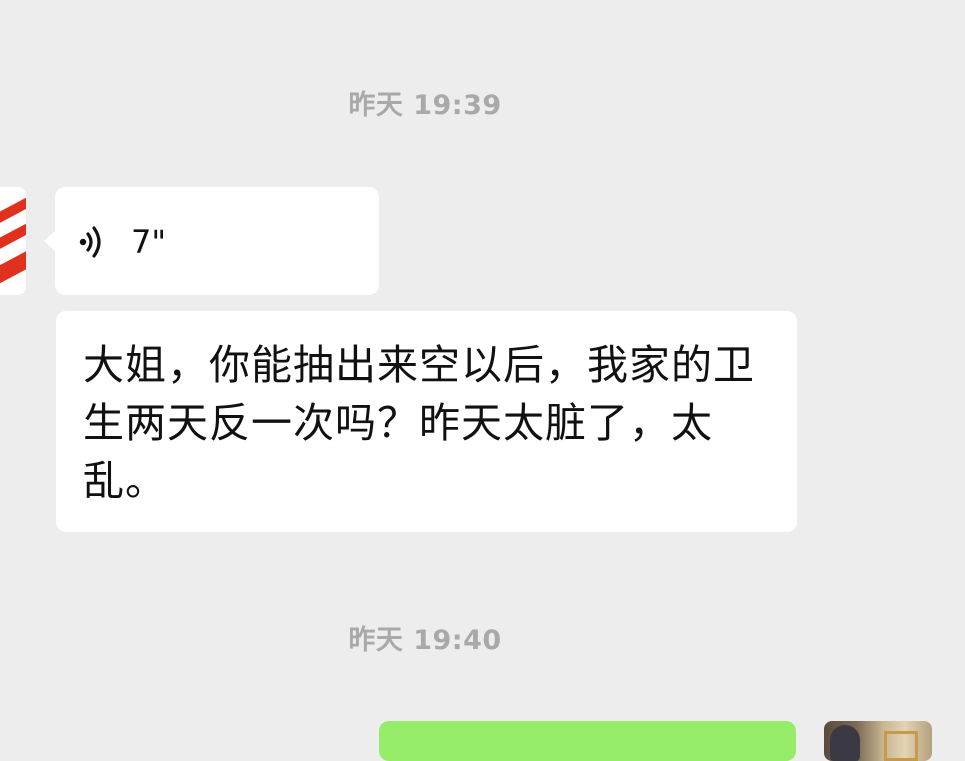  I want to click on chat-timestamp: 昨天 19:39, so click(425, 105).